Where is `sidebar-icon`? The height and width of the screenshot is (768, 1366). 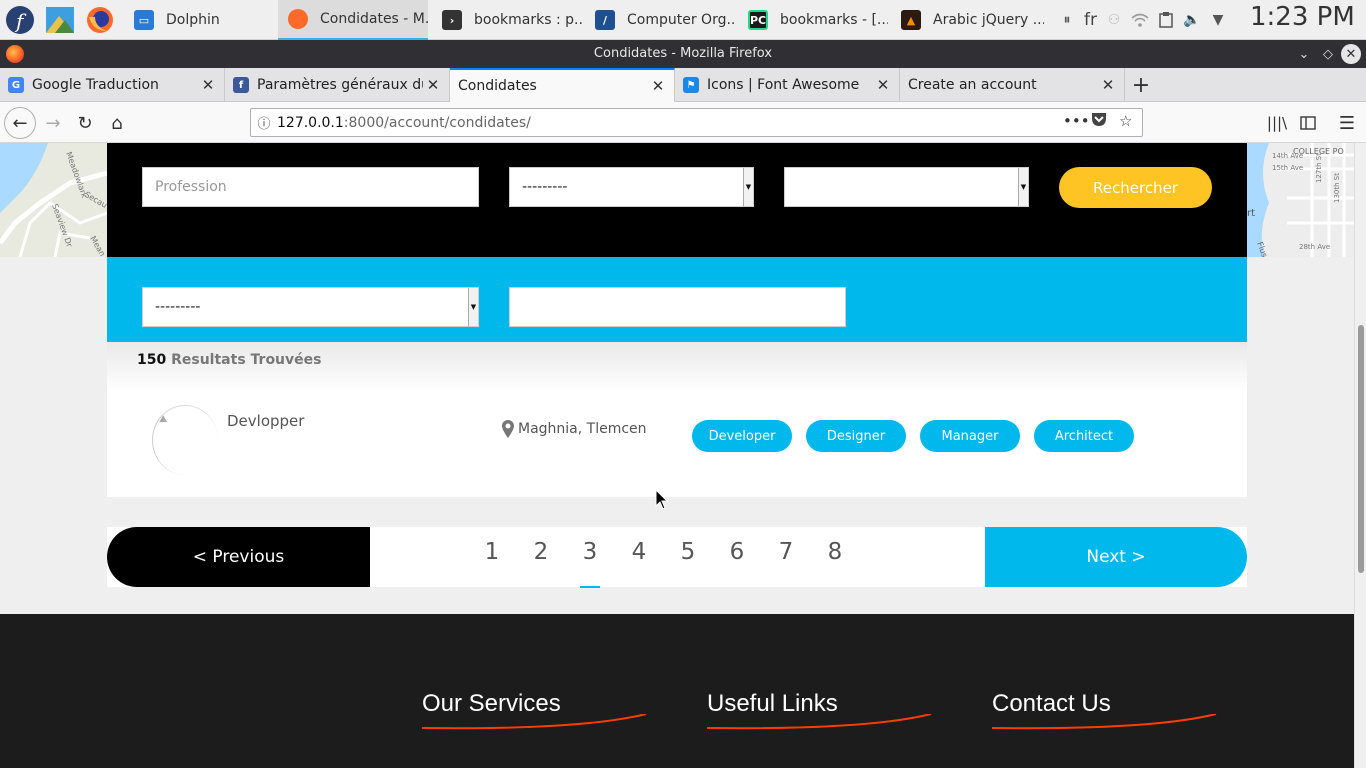 sidebar-icon is located at coordinates (1308, 123).